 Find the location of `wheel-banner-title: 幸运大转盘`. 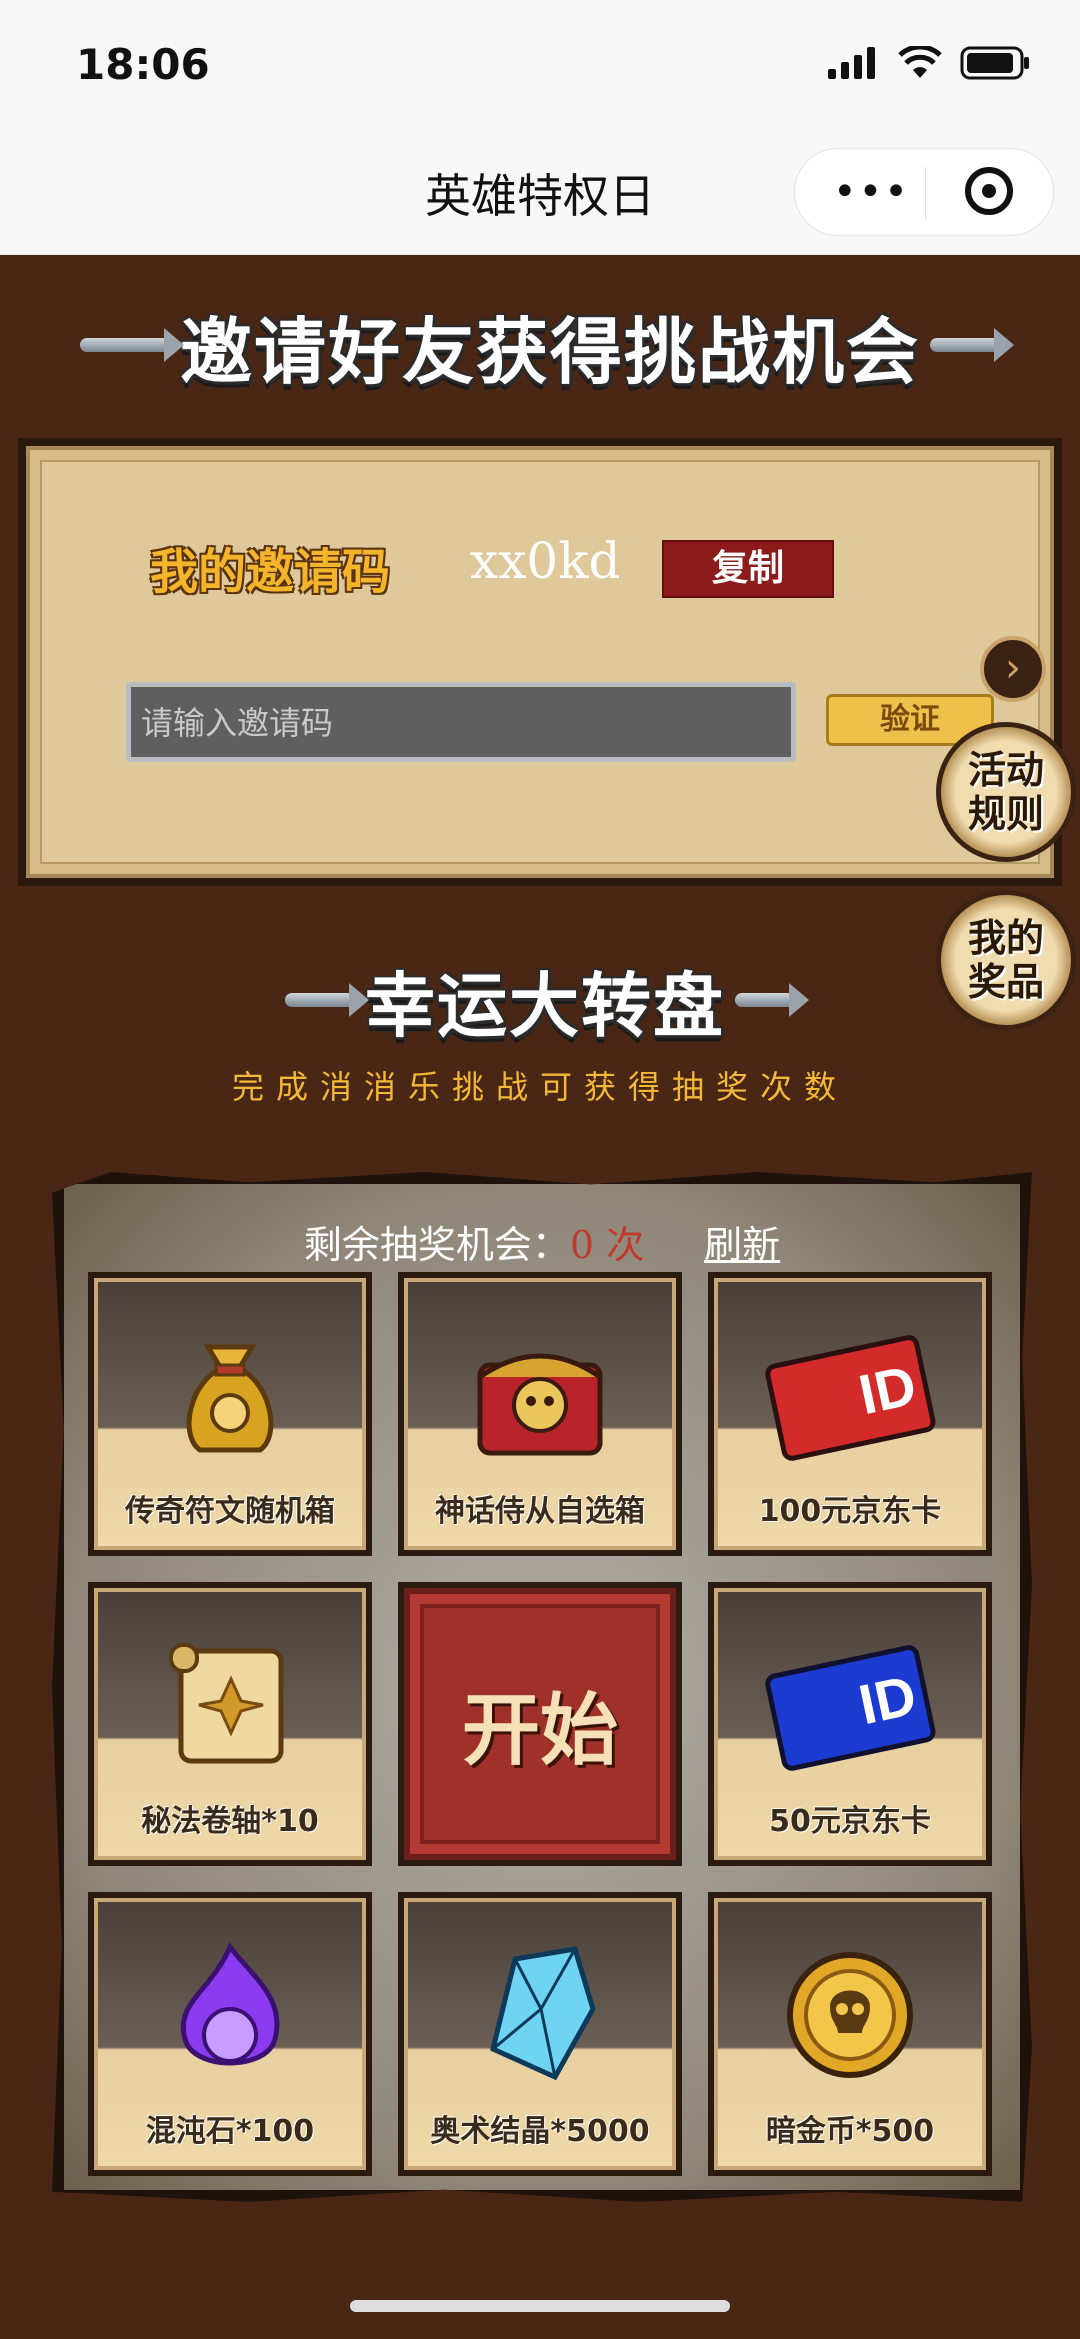

wheel-banner-title: 幸运大转盘 is located at coordinates (545, 1005).